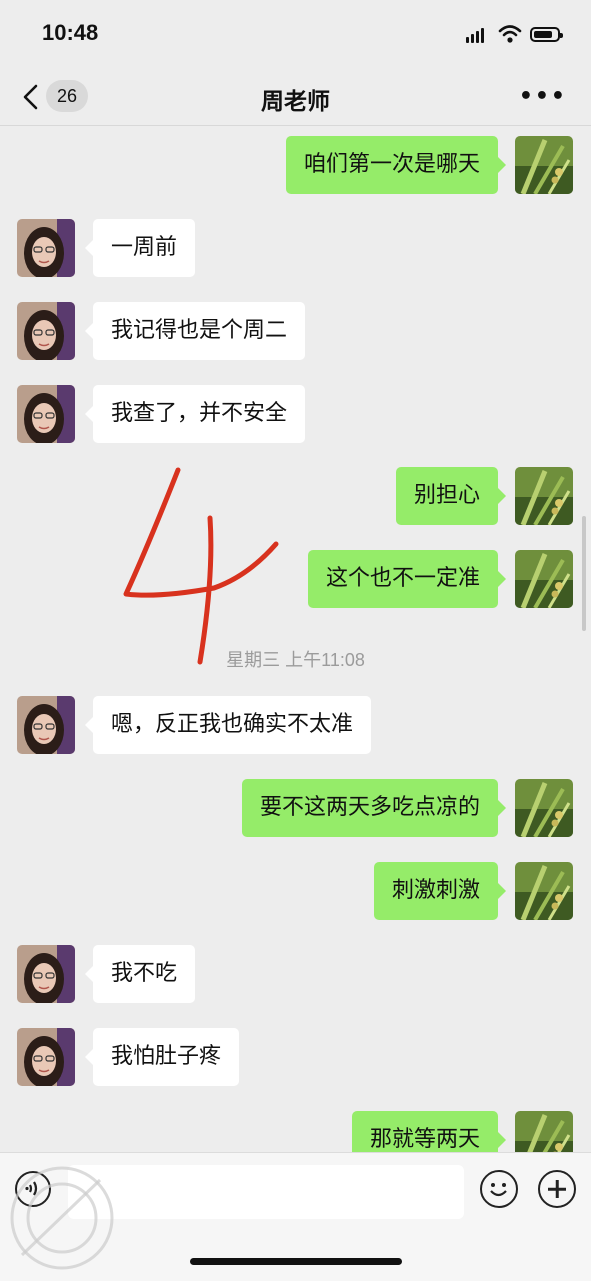 The width and height of the screenshot is (591, 1281). Describe the element at coordinates (140, 248) in the screenshot. I see `message-bubble: 一周前` at that location.